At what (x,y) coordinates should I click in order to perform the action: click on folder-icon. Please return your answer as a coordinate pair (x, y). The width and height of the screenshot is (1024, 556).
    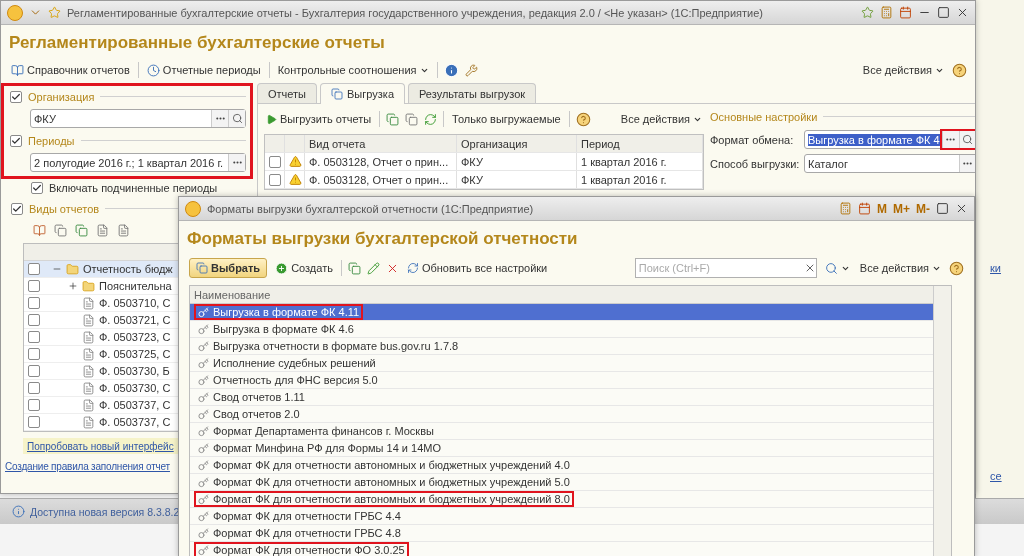
    Looking at the image, I should click on (72, 269).